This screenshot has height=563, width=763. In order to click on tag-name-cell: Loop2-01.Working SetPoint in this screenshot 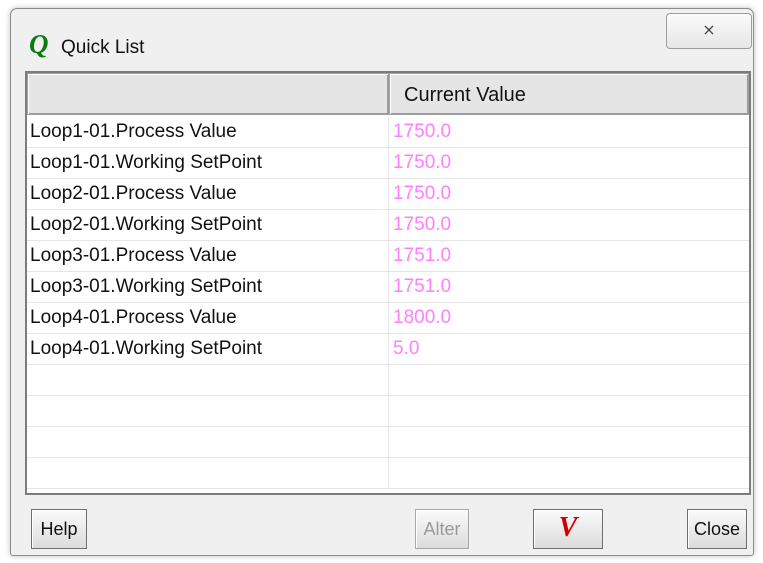, I will do `click(208, 225)`.